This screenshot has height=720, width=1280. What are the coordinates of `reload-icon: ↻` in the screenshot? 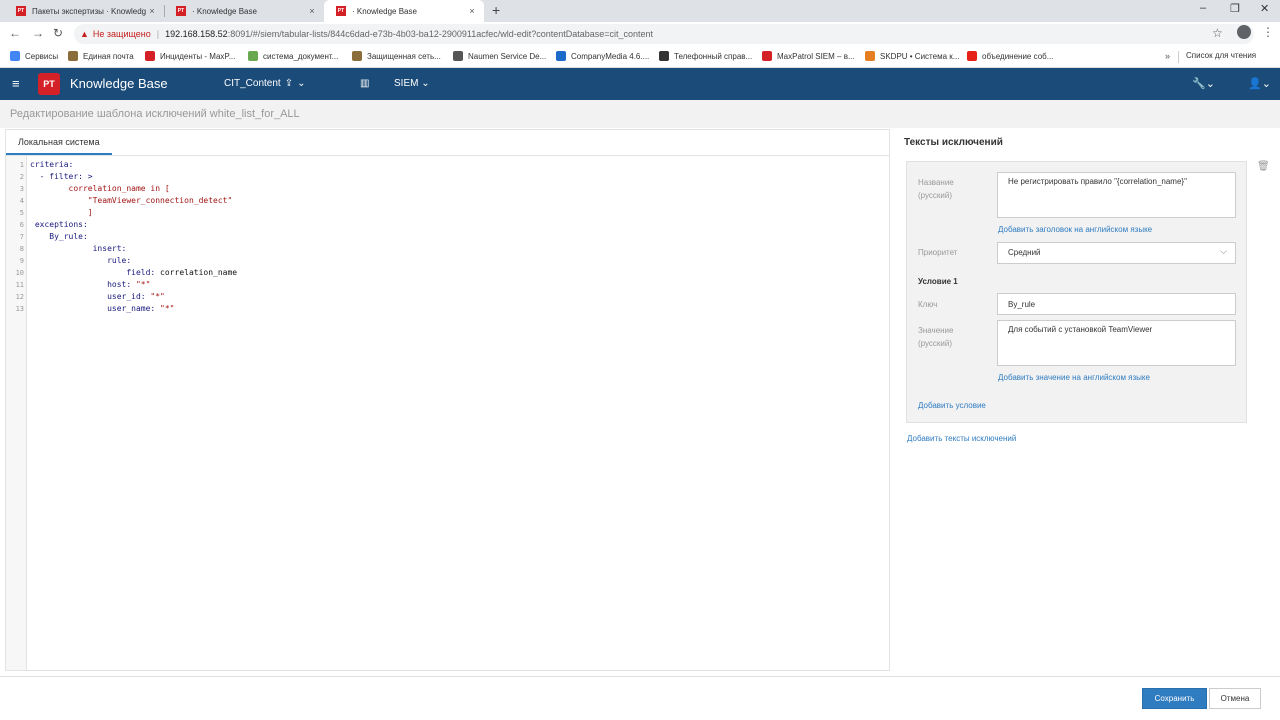 It's located at (58, 33).